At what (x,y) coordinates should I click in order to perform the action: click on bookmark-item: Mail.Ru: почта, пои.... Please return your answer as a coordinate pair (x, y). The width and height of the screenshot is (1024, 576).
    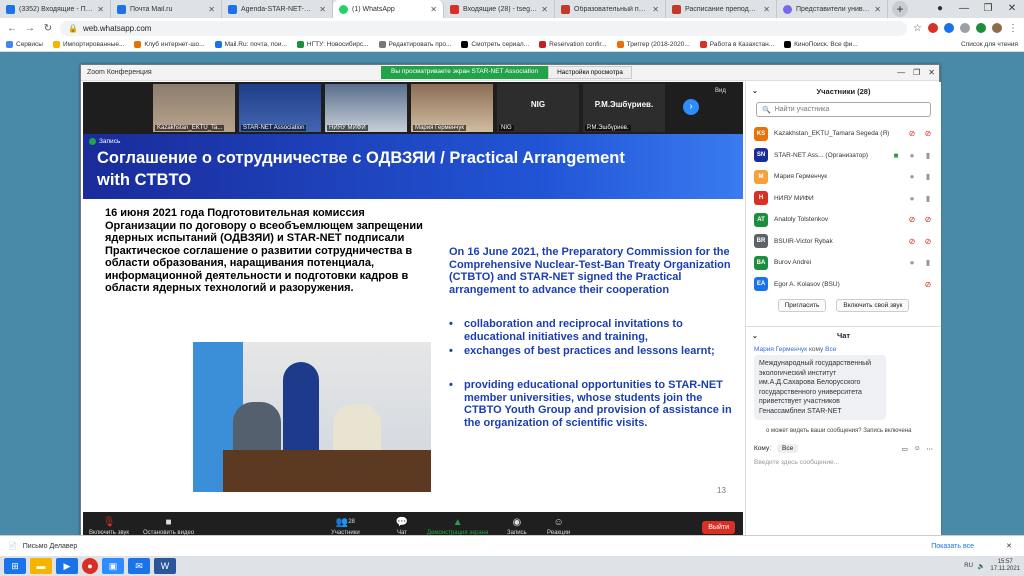
    Looking at the image, I should click on (250, 44).